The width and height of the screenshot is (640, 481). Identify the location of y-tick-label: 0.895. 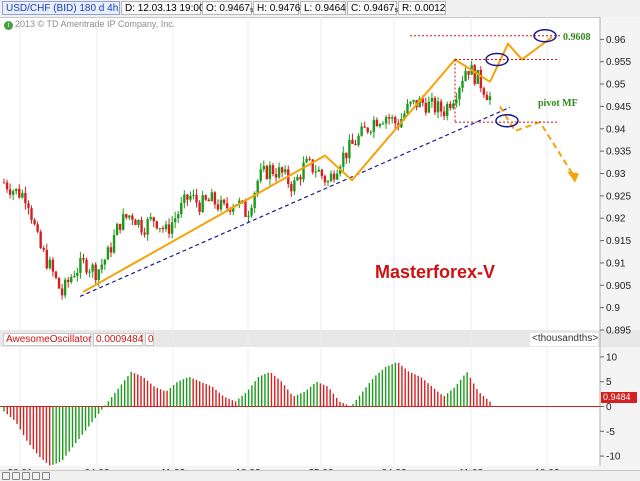
(618, 331).